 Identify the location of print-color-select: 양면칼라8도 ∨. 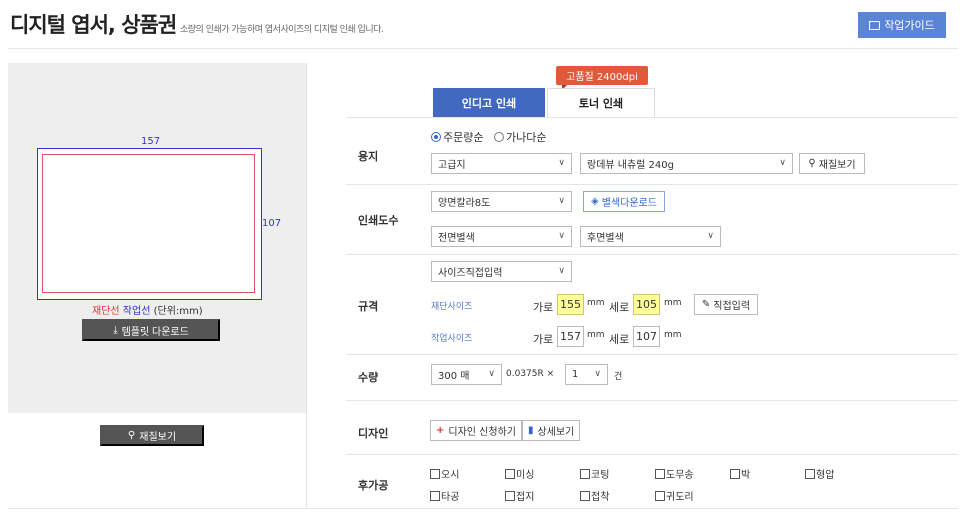
(501, 201).